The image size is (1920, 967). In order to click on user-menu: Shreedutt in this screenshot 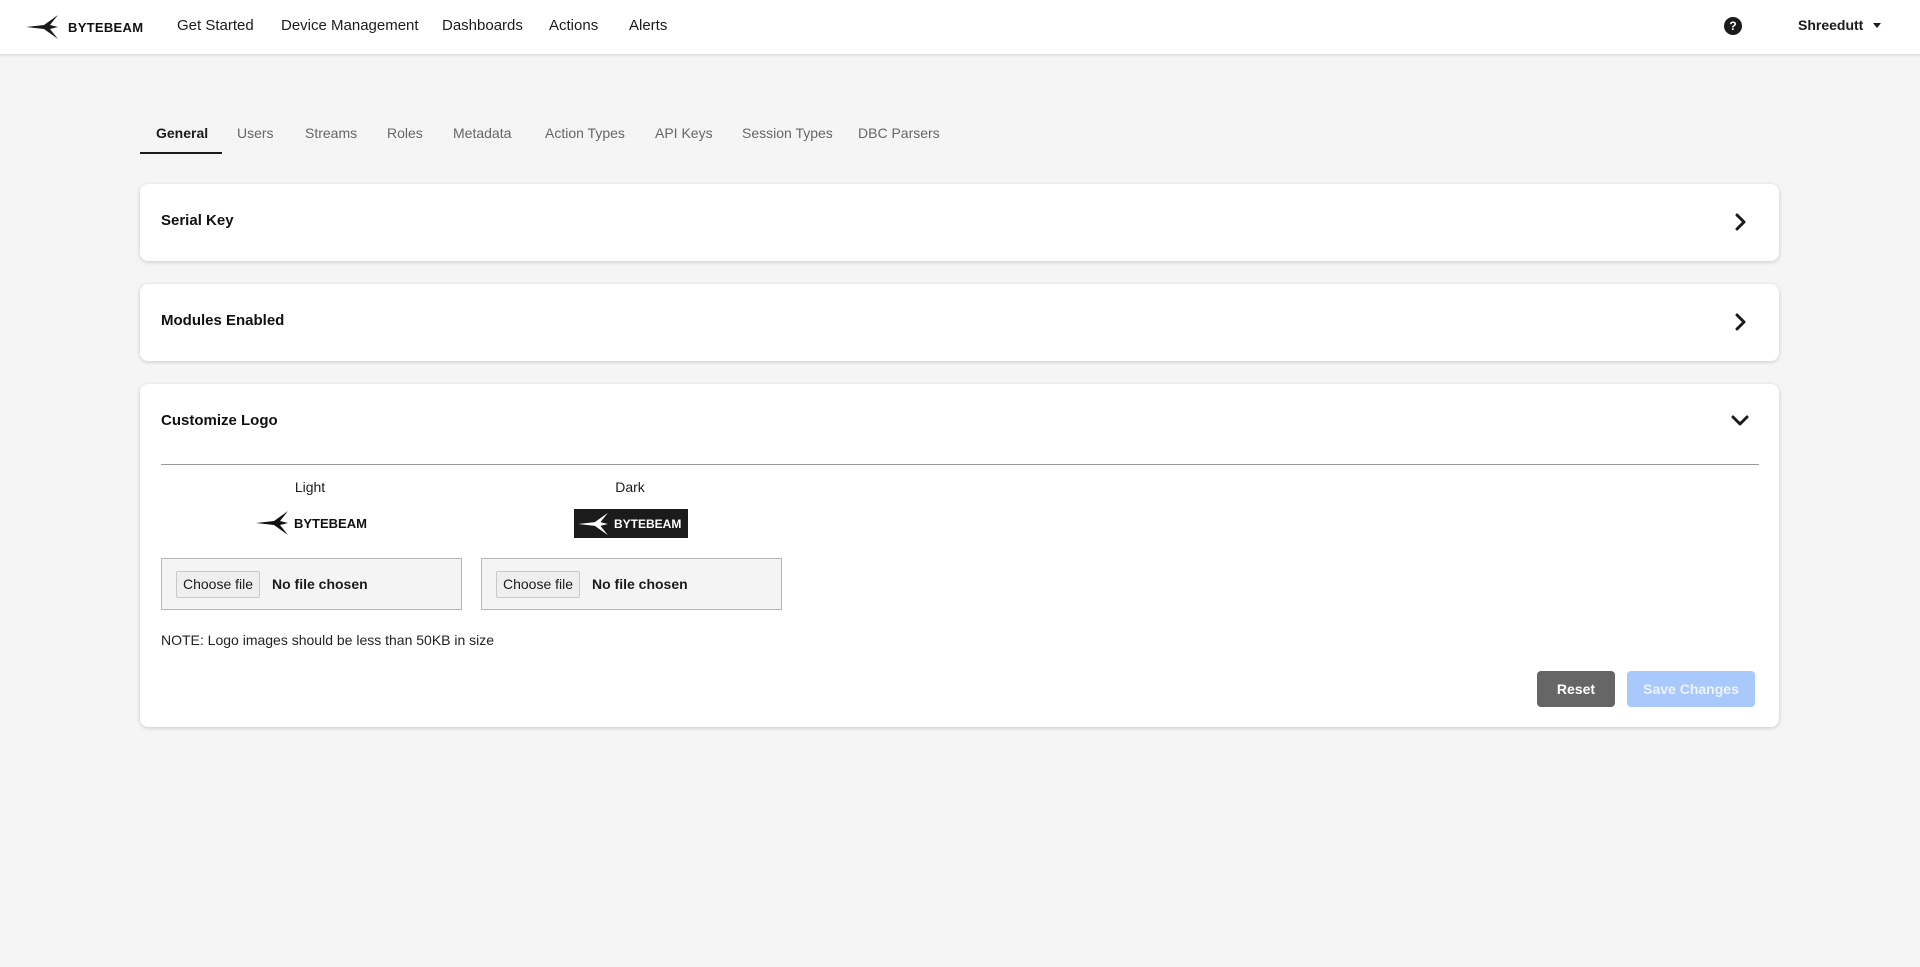, I will do `click(1840, 25)`.